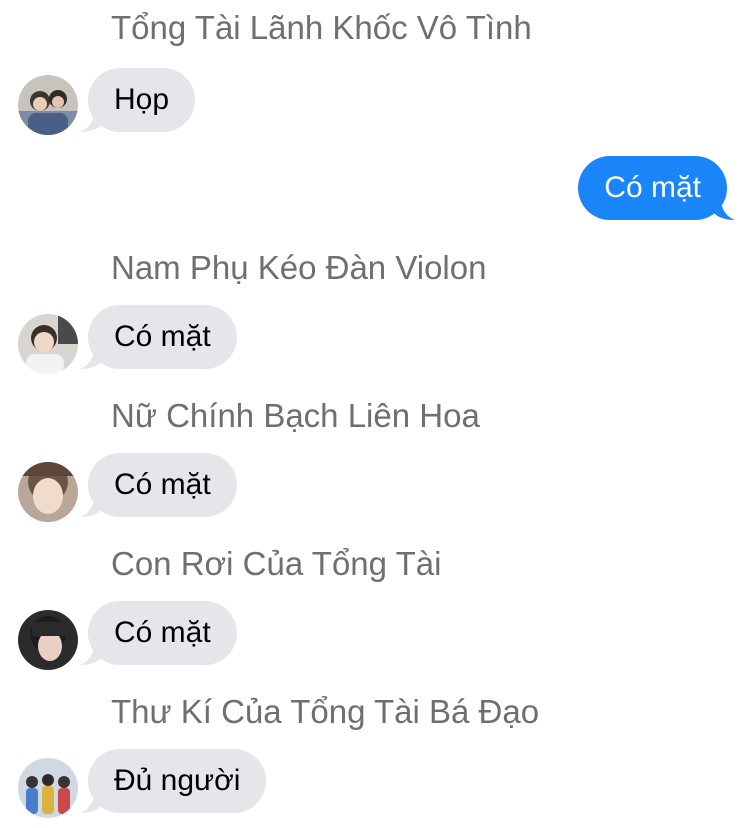 This screenshot has height=828, width=750. Describe the element at coordinates (276, 563) in the screenshot. I see `sender-name: Con Rơi Của Tổng Tài` at that location.